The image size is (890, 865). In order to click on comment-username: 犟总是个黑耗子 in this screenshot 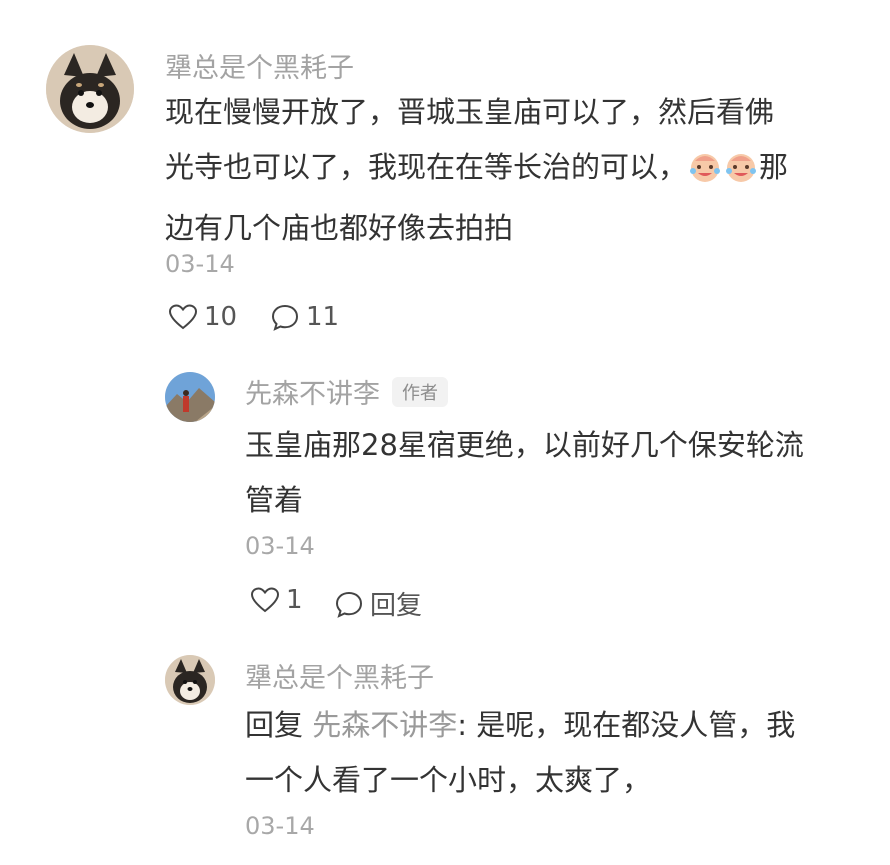, I will do `click(259, 65)`.